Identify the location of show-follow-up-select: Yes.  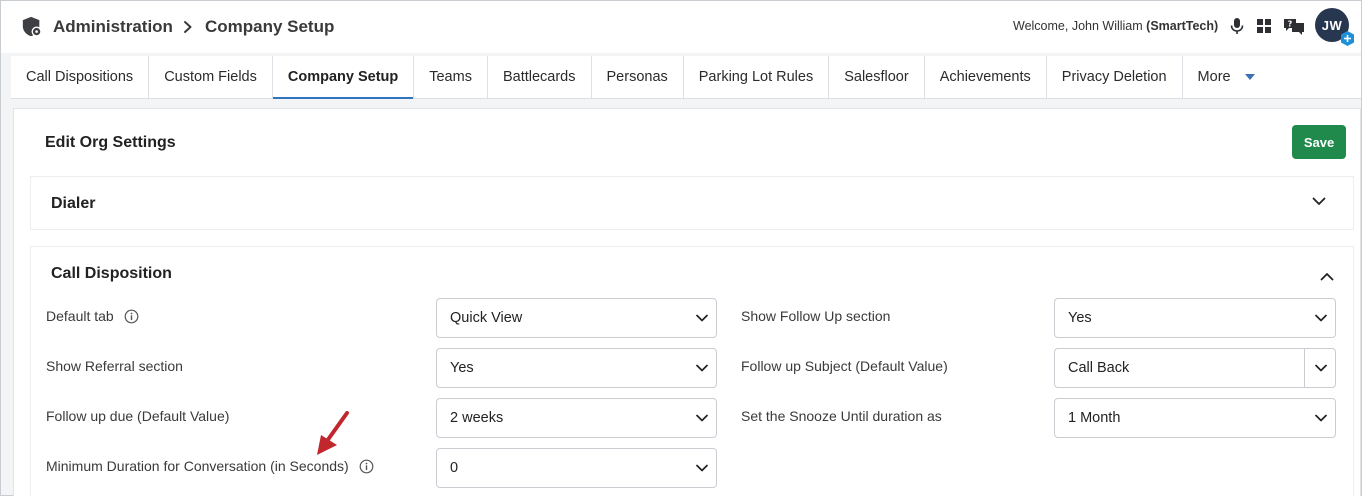
(1195, 318).